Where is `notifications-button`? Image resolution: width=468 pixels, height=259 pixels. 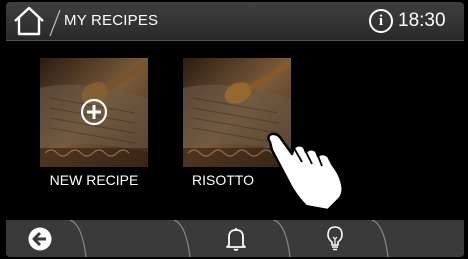 notifications-button is located at coordinates (236, 239).